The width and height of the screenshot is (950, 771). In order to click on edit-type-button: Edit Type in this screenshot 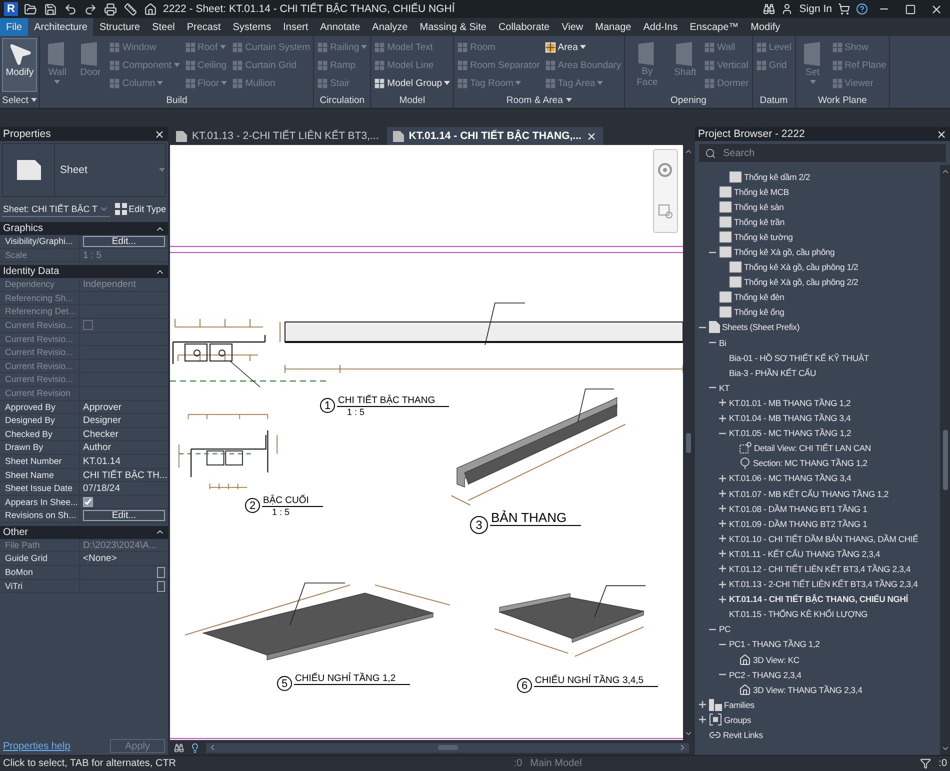, I will do `click(140, 209)`.